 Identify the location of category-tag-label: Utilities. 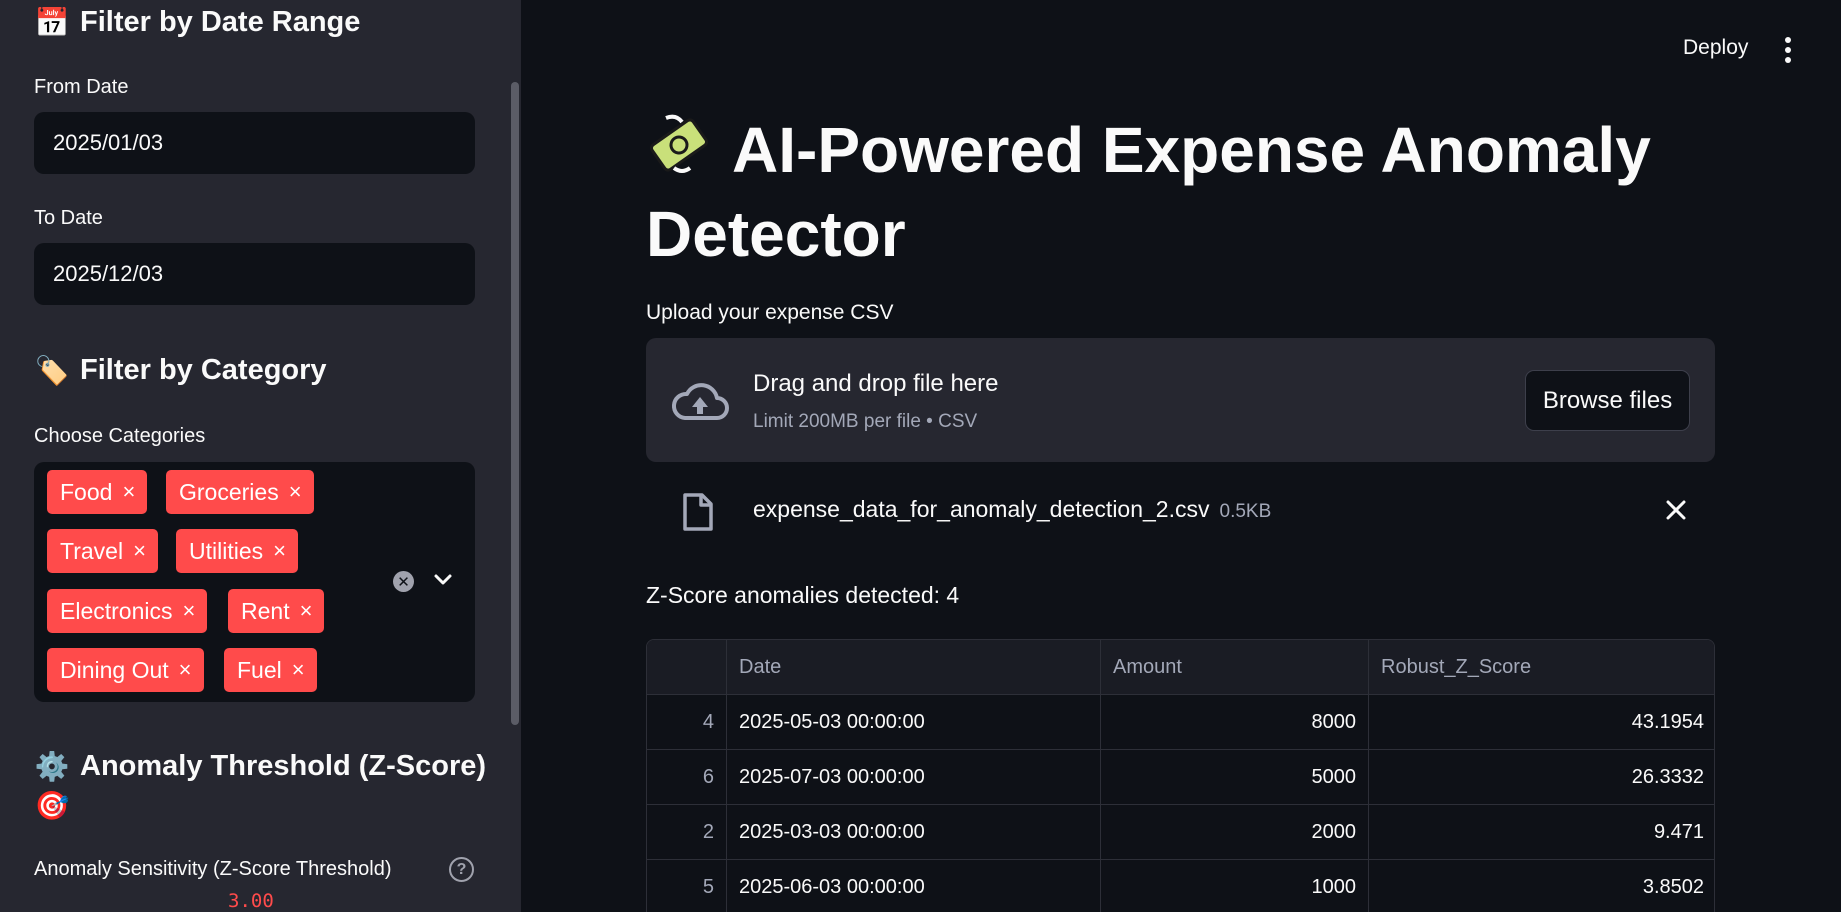
(226, 550).